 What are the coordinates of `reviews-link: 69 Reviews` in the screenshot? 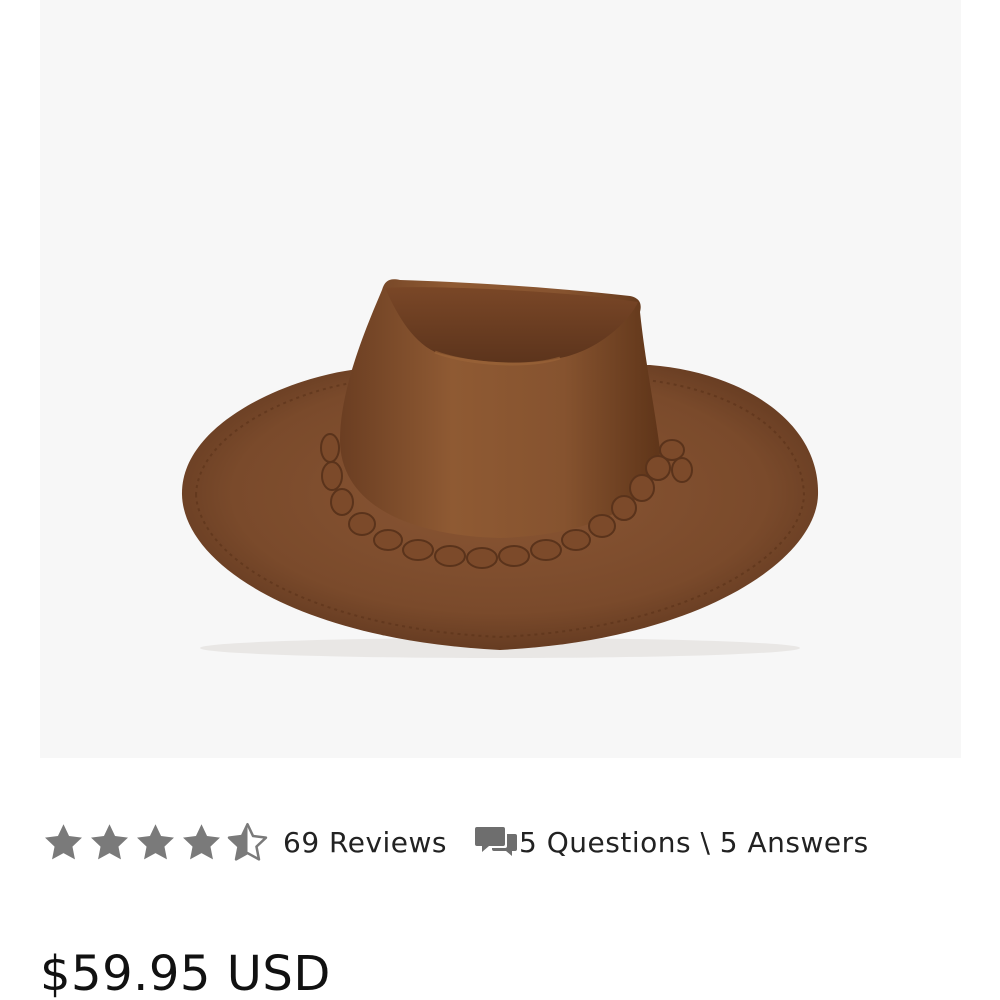 It's located at (365, 842).